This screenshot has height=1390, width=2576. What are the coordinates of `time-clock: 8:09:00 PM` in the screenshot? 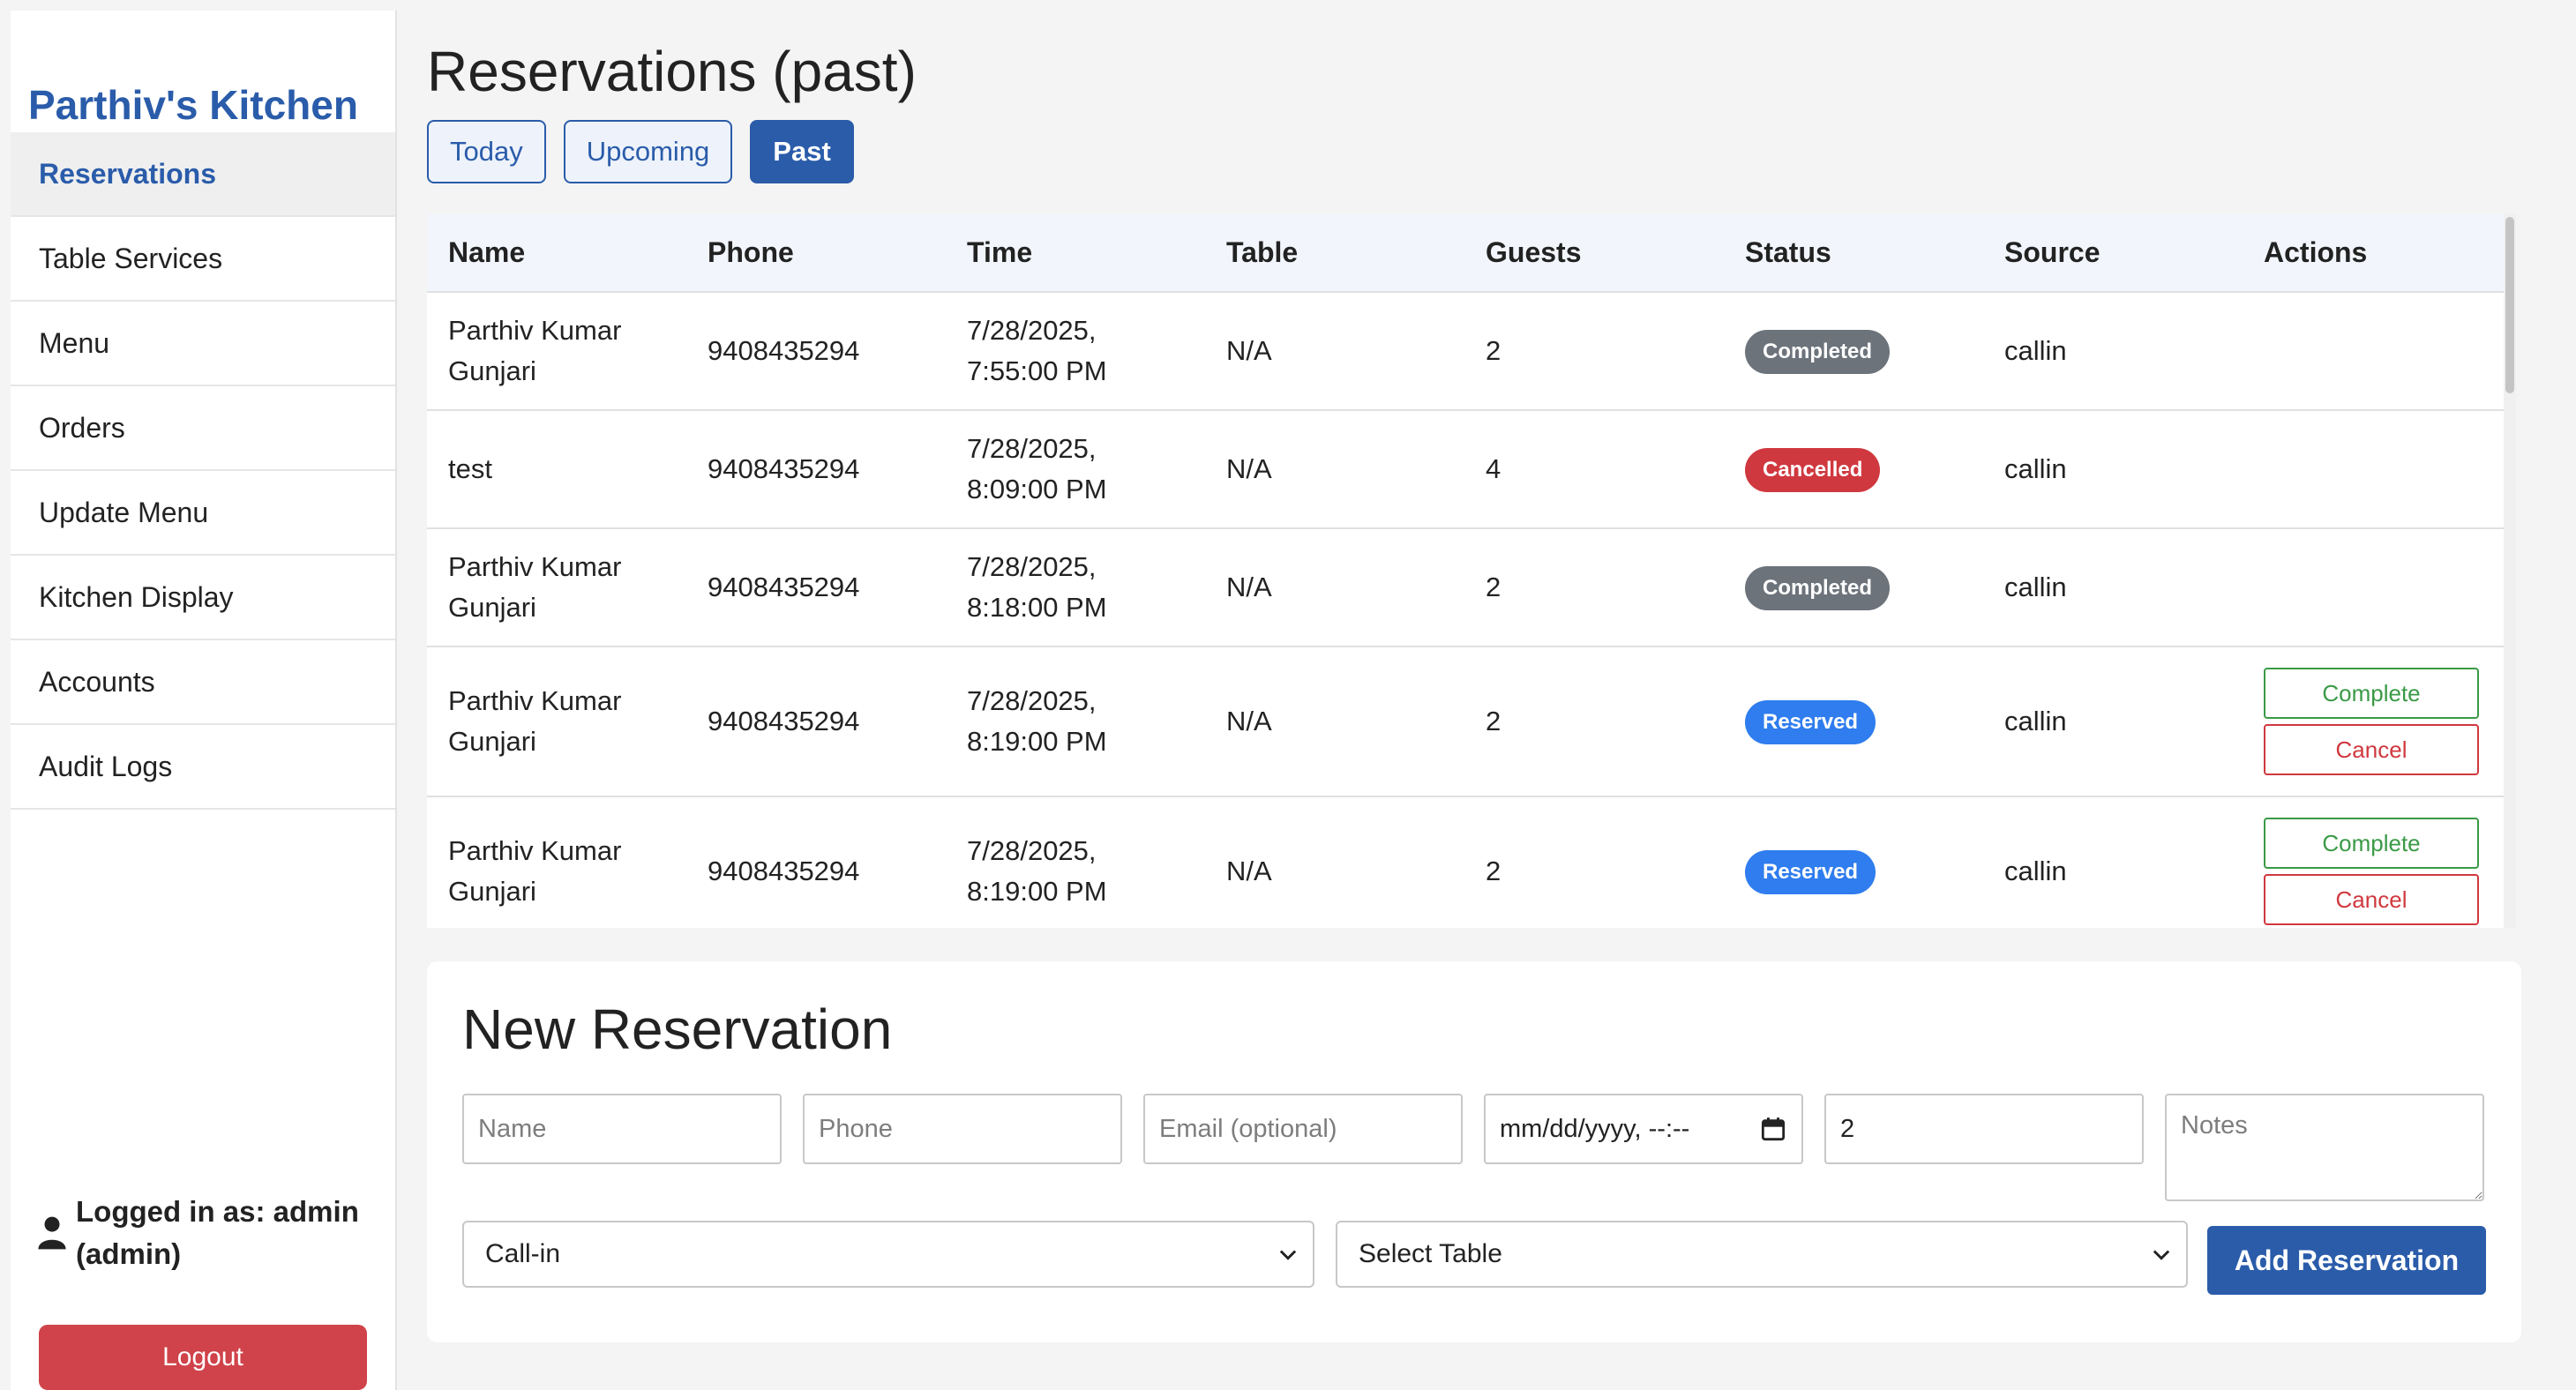 It's located at (1037, 489).